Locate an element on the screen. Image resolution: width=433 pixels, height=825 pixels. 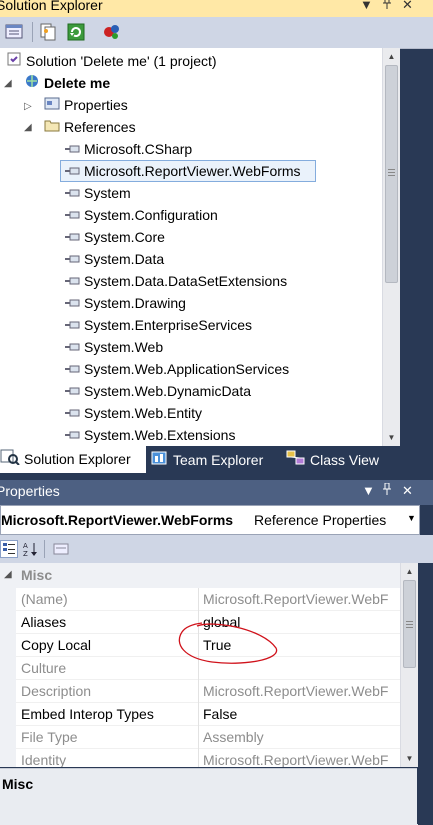
toolbar-separator is located at coordinates (44, 549).